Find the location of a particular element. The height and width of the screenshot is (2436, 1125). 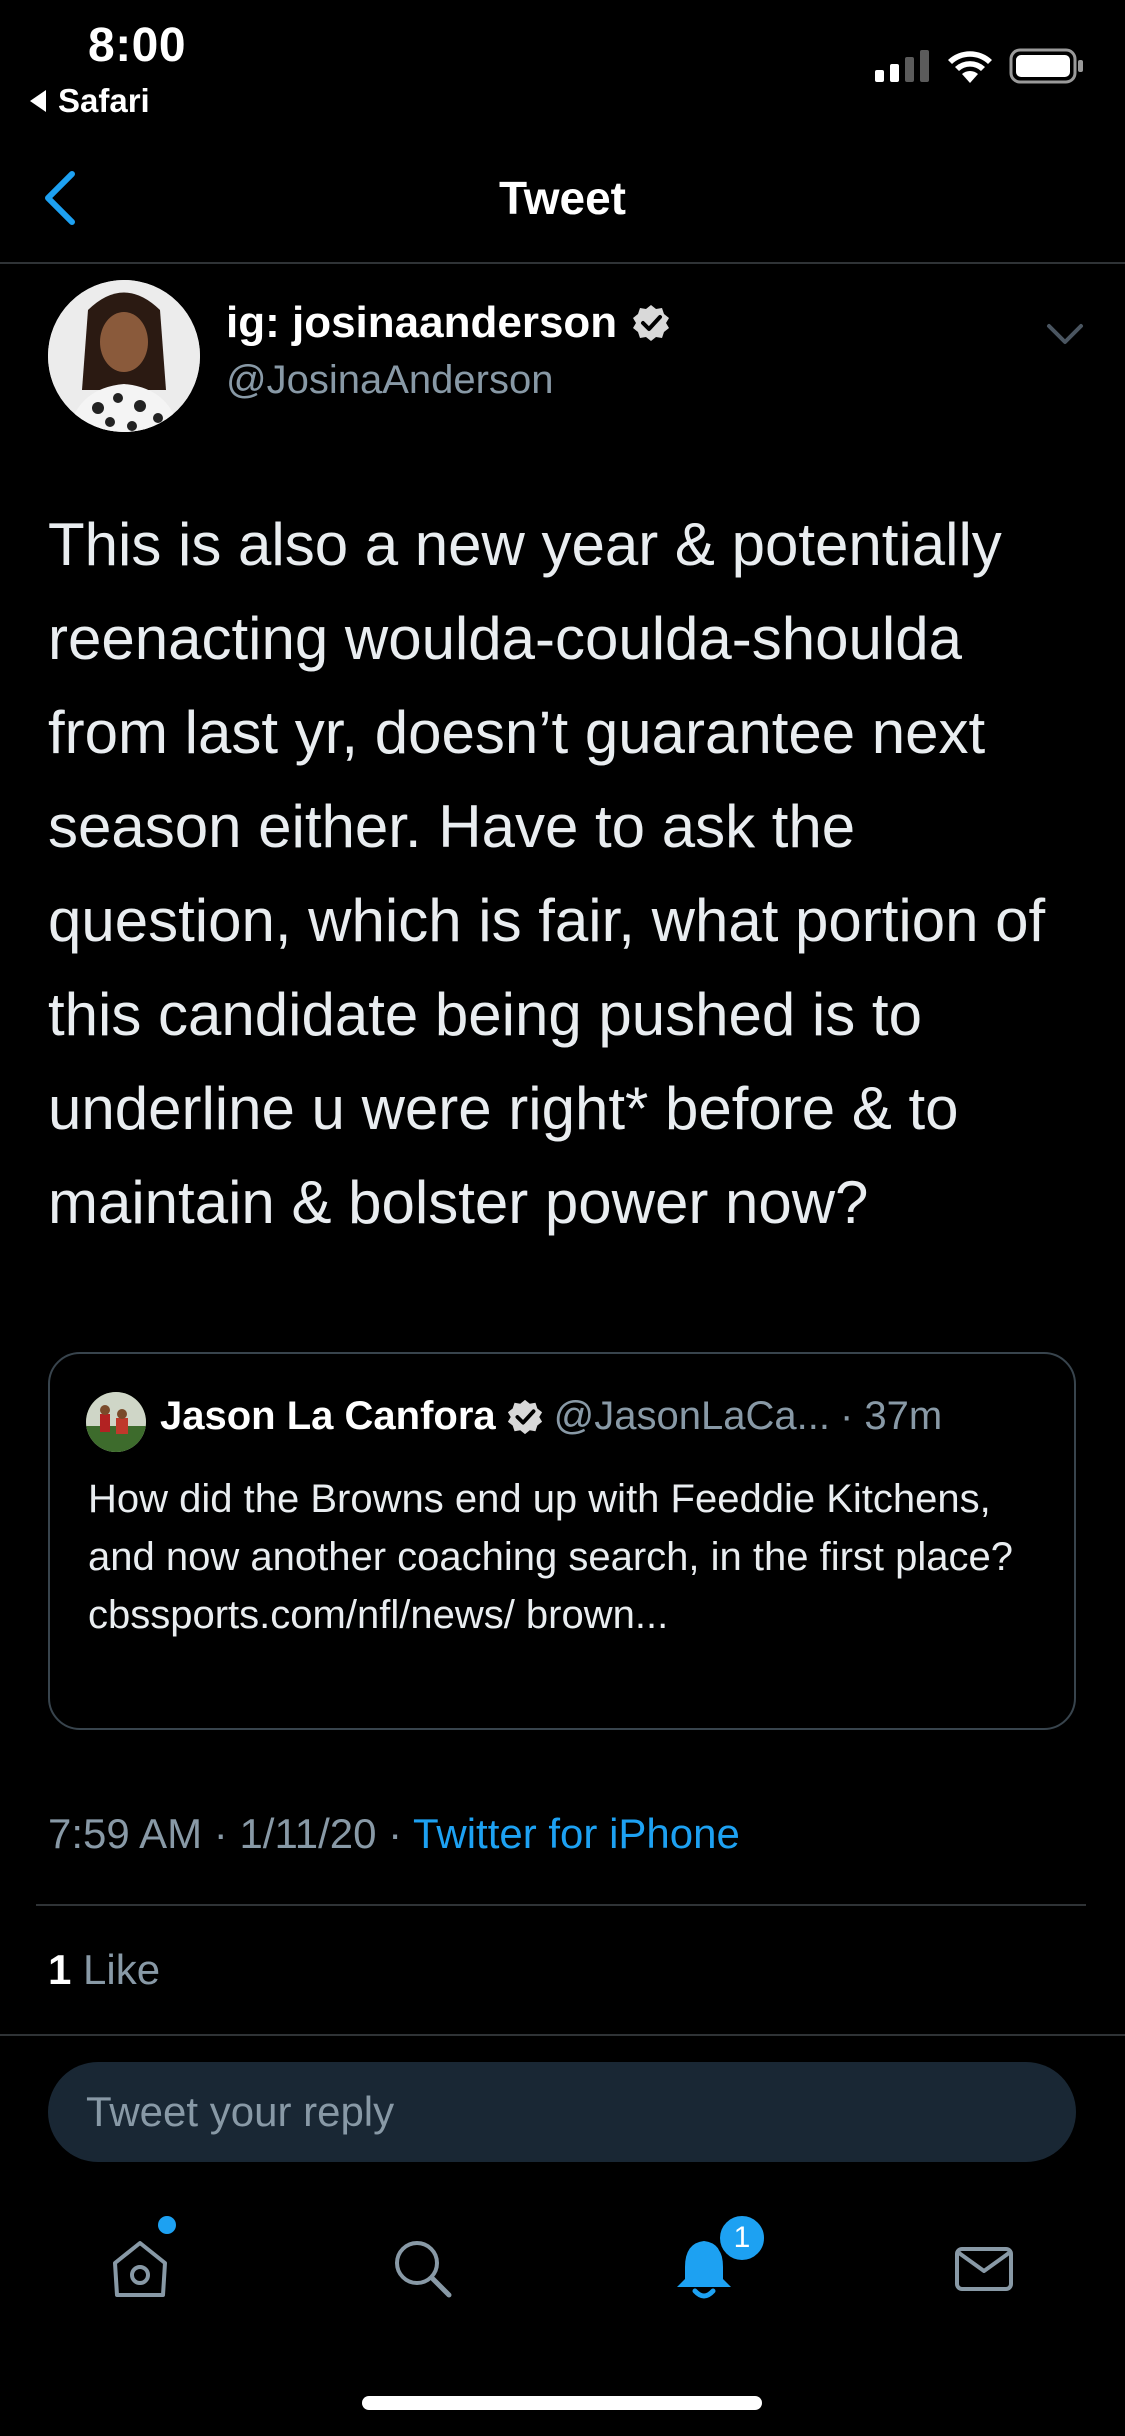

tab-messages is located at coordinates (984, 2268).